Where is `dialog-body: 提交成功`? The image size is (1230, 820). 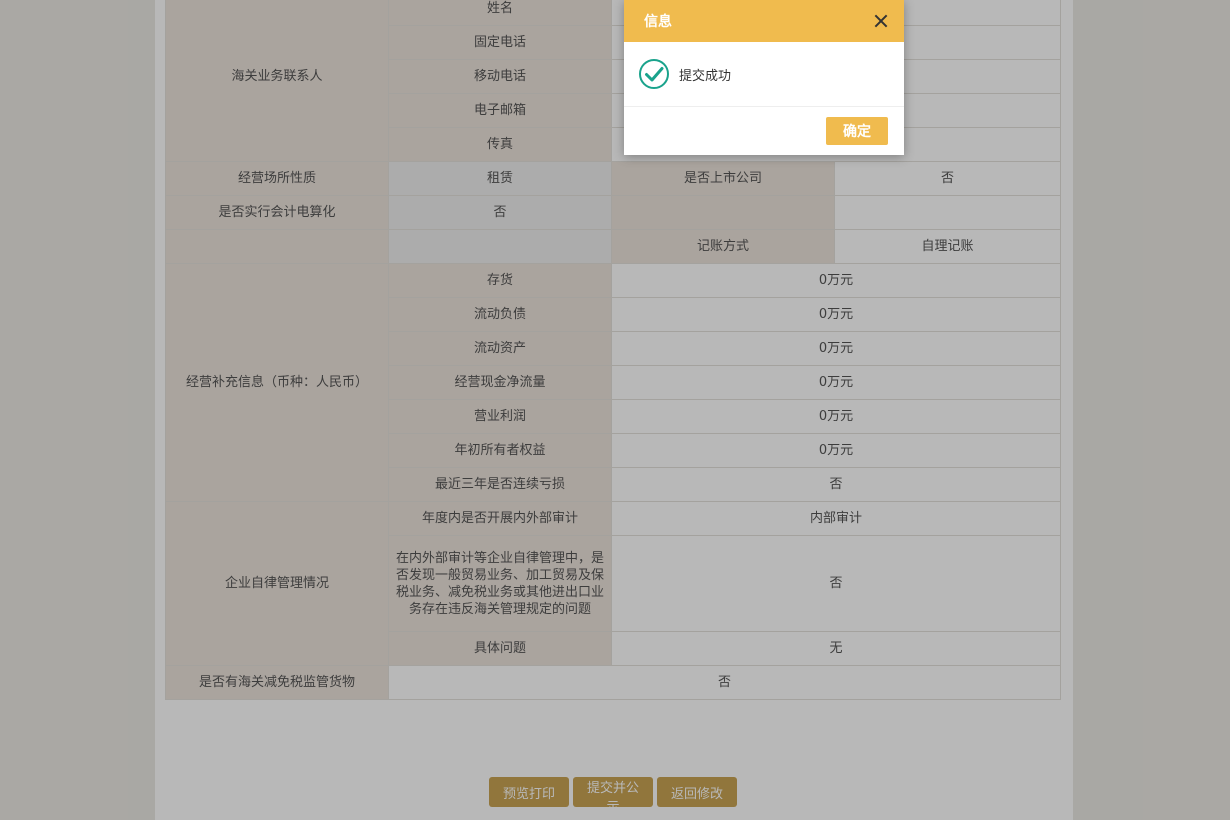 dialog-body: 提交成功 is located at coordinates (764, 74).